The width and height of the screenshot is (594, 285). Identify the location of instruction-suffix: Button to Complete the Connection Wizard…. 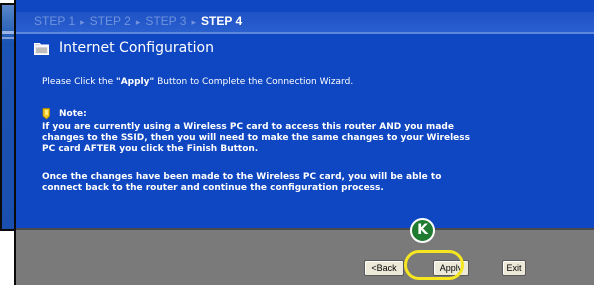
(254, 82).